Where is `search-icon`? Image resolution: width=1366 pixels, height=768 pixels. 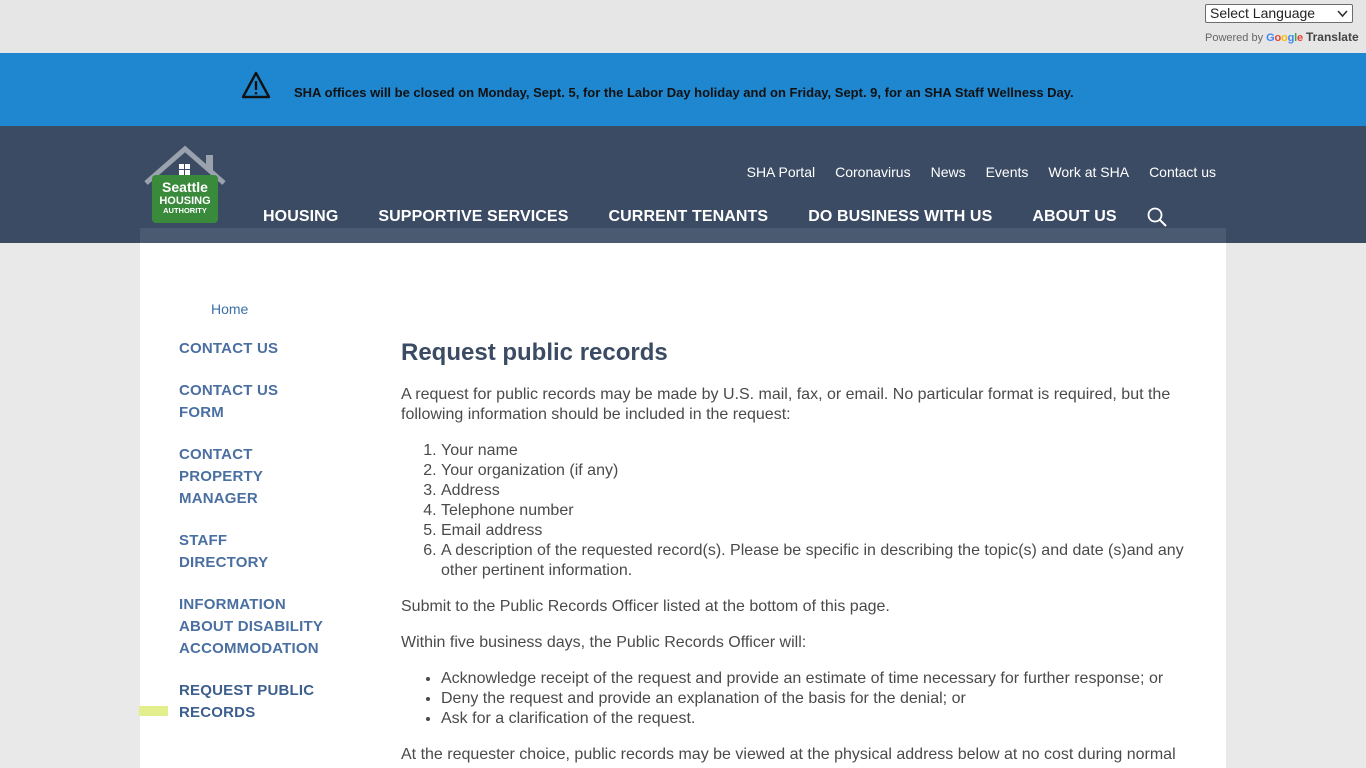
search-icon is located at coordinates (1157, 217).